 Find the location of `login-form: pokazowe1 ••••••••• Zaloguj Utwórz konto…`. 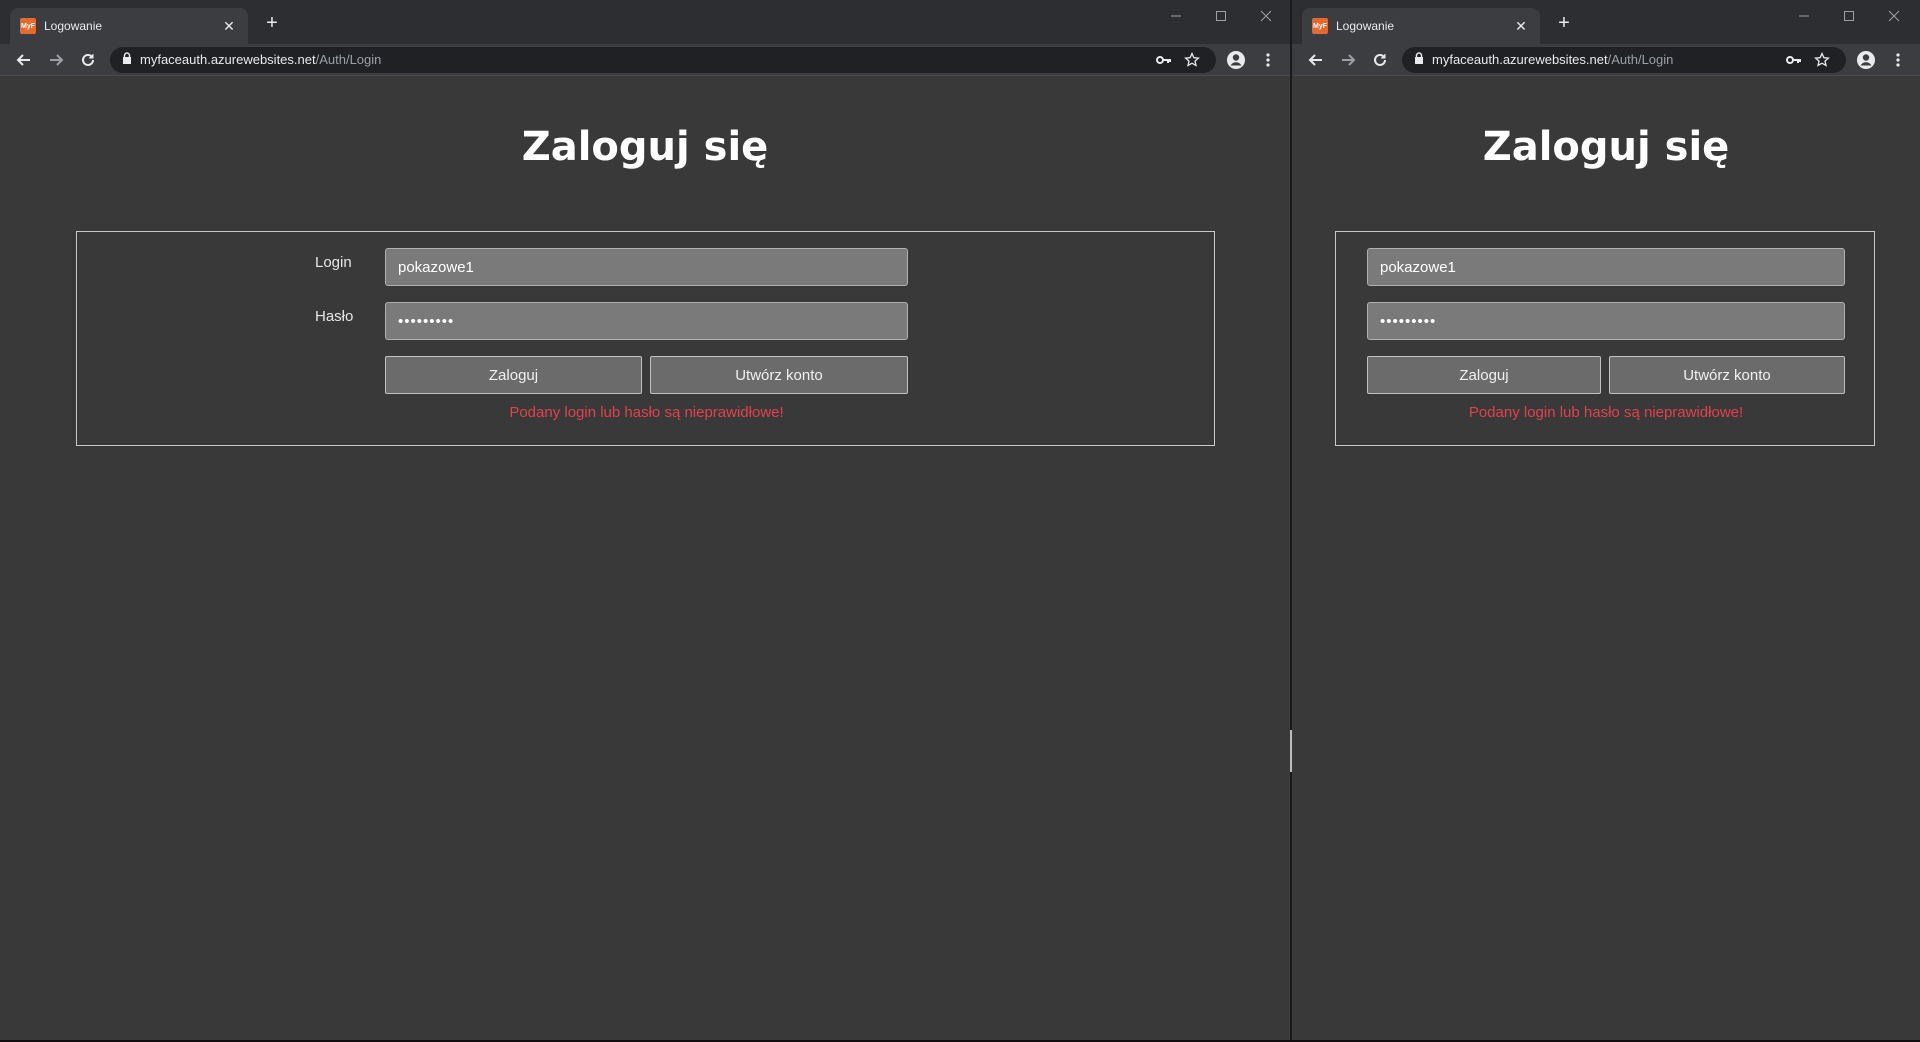

login-form: pokazowe1 ••••••••• Zaloguj Utwórz konto… is located at coordinates (1605, 338).